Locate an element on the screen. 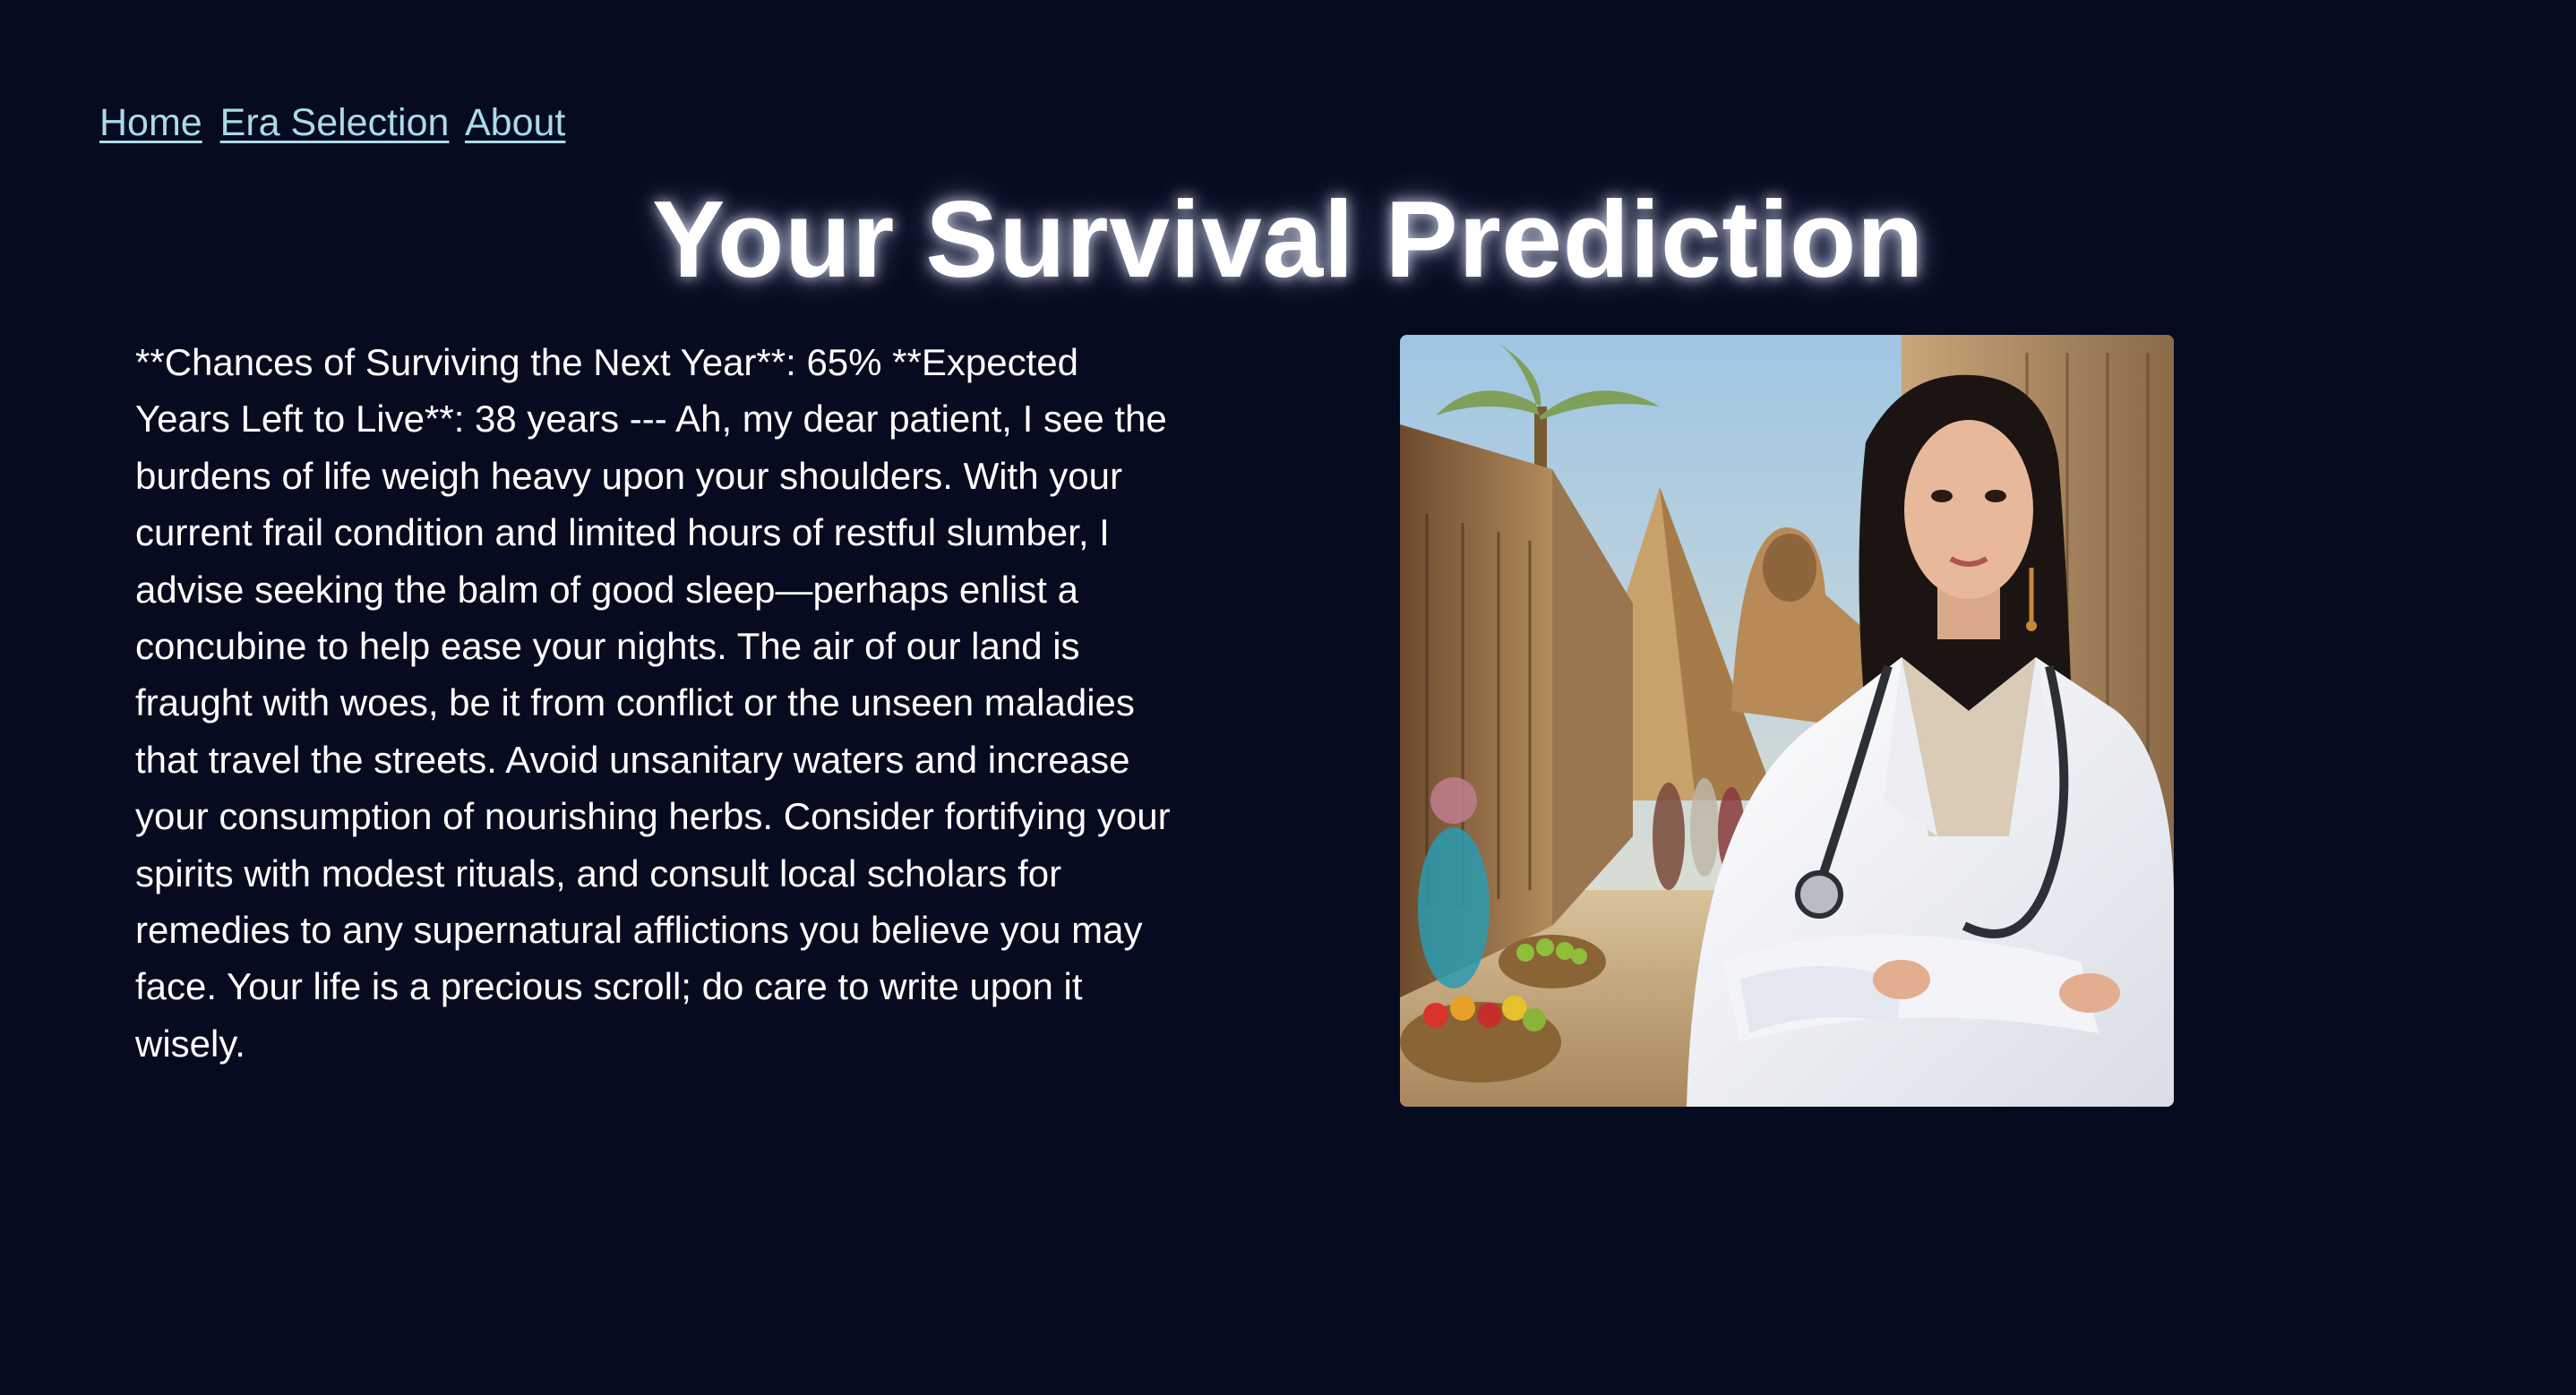  top-nav: Home Era Selection About is located at coordinates (335, 123).